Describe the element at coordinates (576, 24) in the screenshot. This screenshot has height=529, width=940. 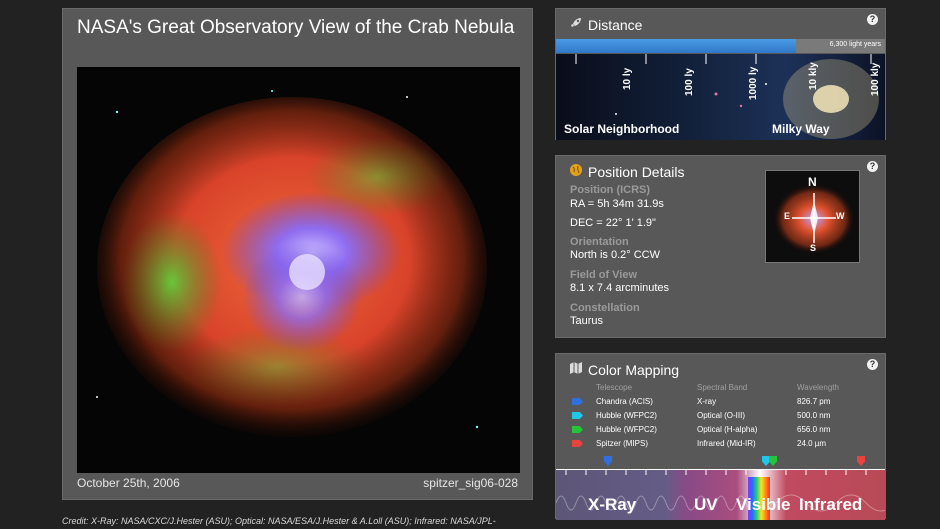
I see `rocket-icon` at that location.